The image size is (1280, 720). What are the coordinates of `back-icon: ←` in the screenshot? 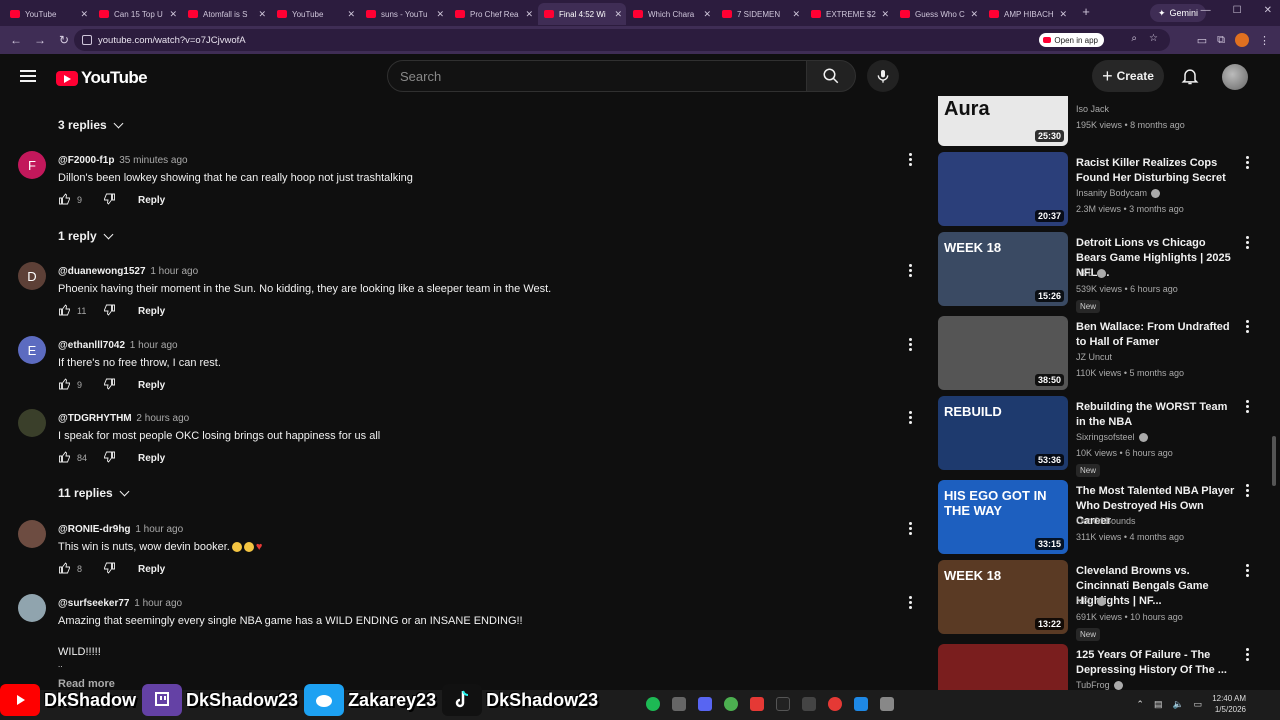 It's located at (16, 40).